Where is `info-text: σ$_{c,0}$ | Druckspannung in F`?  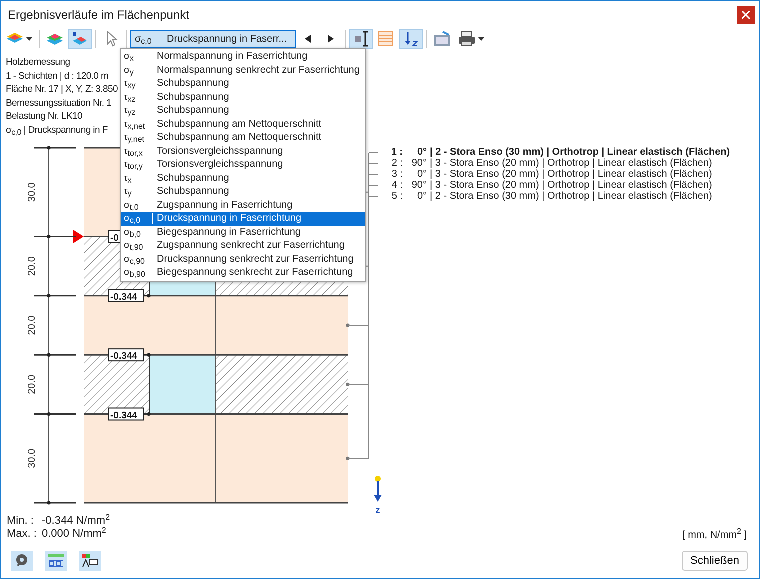 info-text: σ$_{c,0}$ | Druckspannung in F is located at coordinates (57, 130).